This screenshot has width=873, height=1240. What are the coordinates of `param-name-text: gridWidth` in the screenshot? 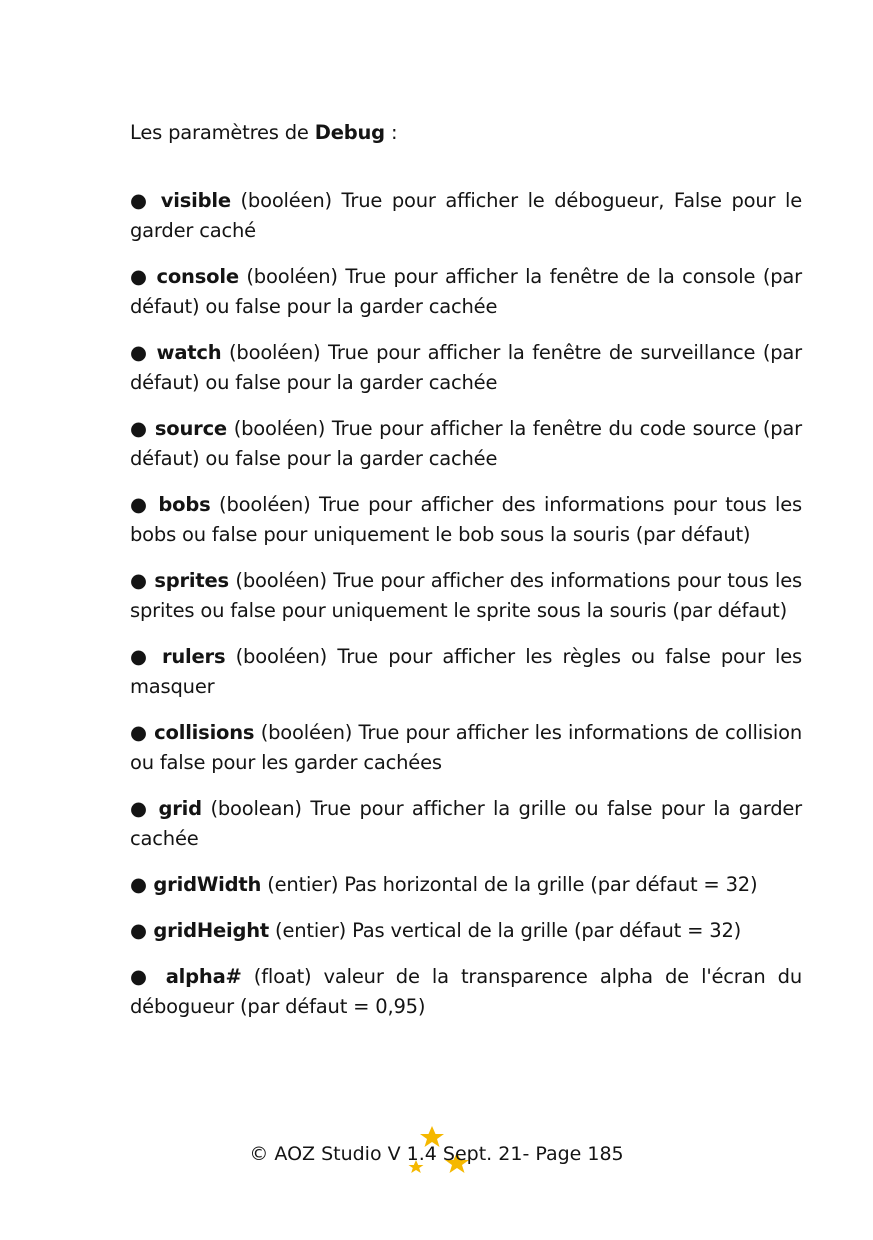 It's located at (207, 884).